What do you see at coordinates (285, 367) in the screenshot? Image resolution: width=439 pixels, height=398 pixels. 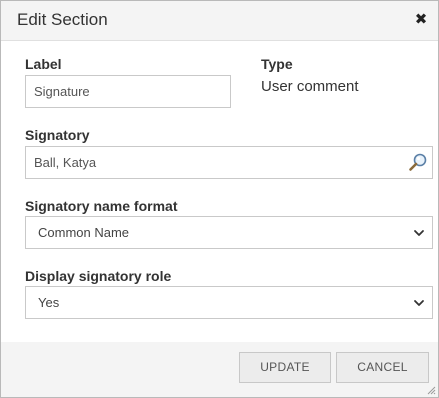 I see `update-button: UPDATE` at bounding box center [285, 367].